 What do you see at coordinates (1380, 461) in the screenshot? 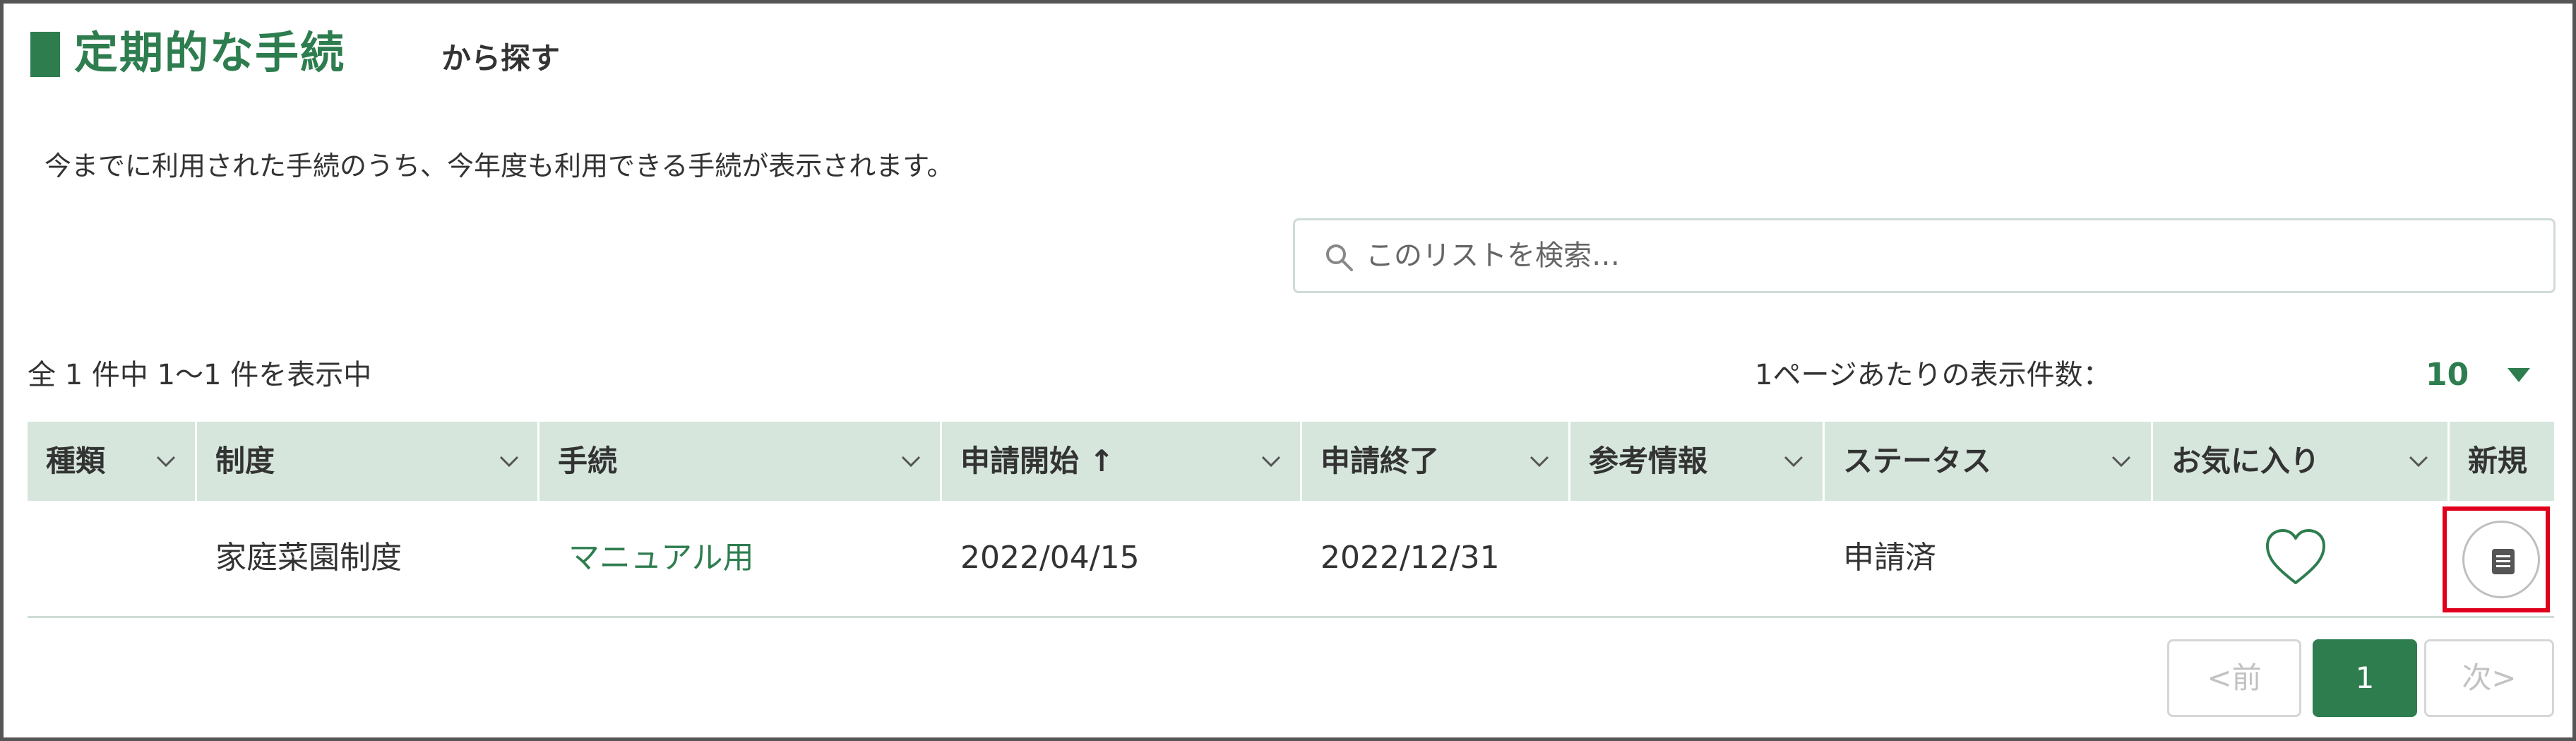
I see `column-label: 申請終了` at bounding box center [1380, 461].